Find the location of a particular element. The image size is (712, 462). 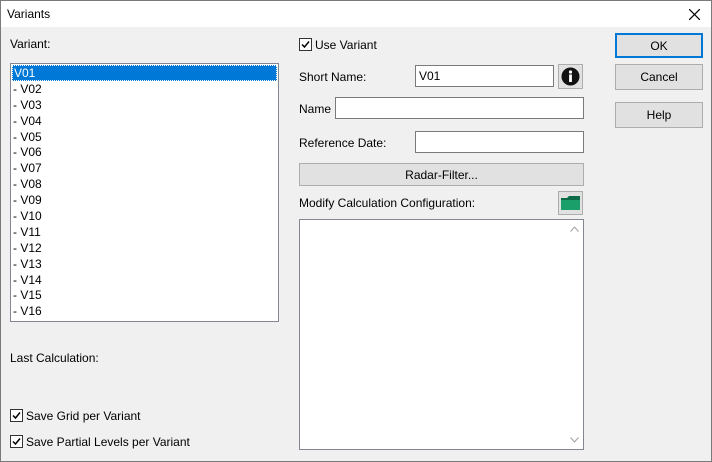

name-label: Name is located at coordinates (315, 109).